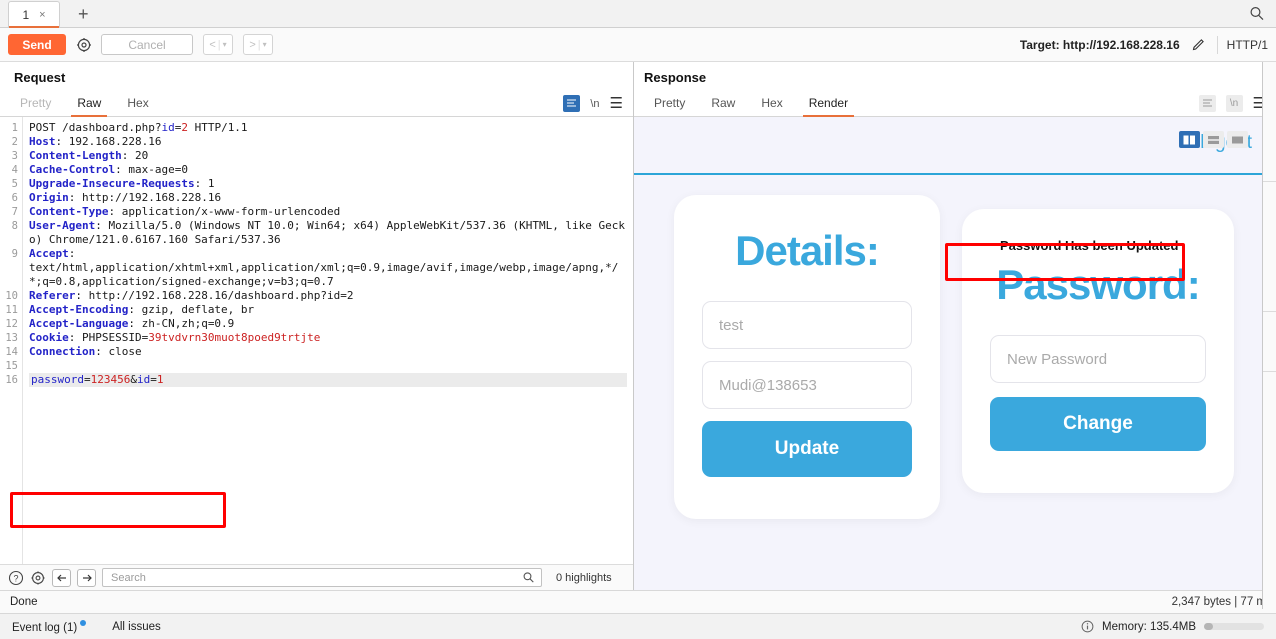 Image resolution: width=1276 pixels, height=639 pixels. I want to click on inspector-section-extra, so click(1269, 342).